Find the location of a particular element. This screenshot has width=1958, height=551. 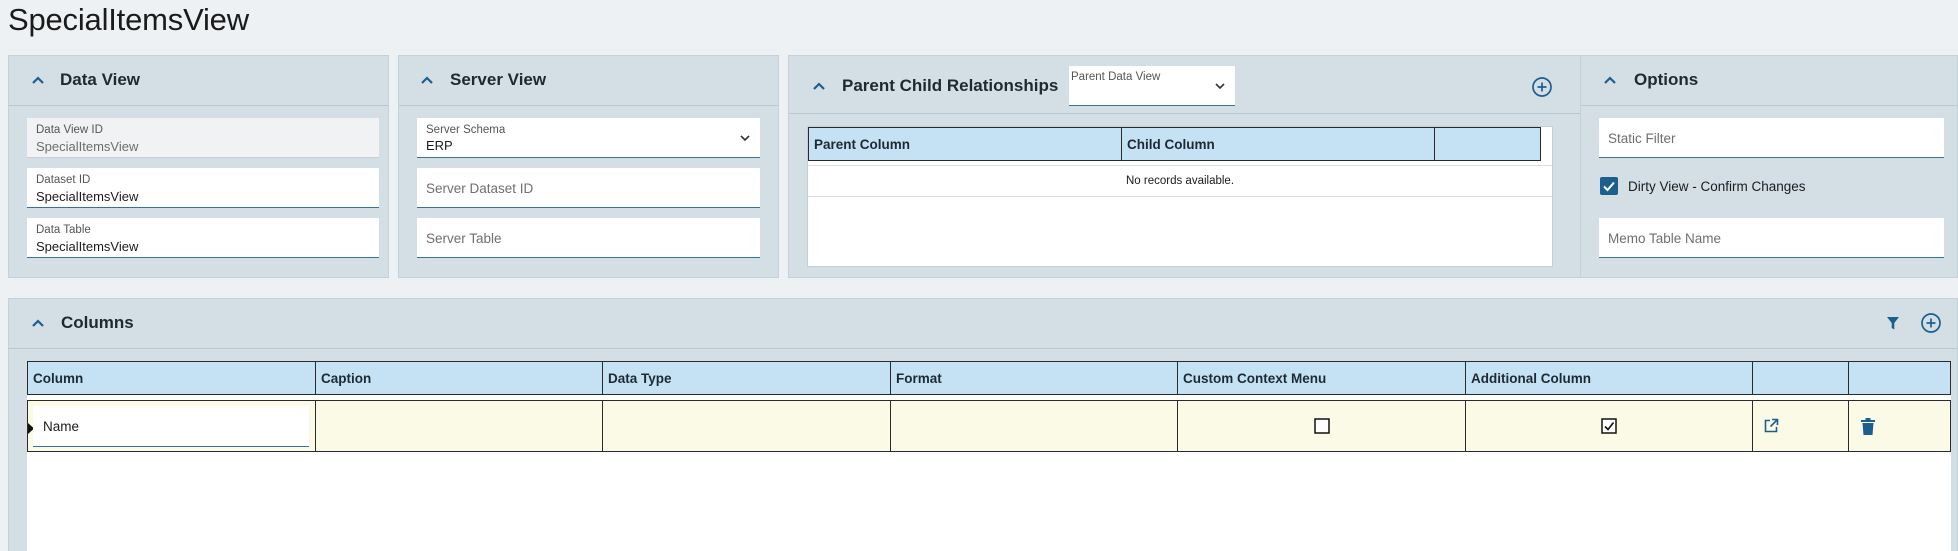

column-name-input: Name is located at coordinates (171, 426).